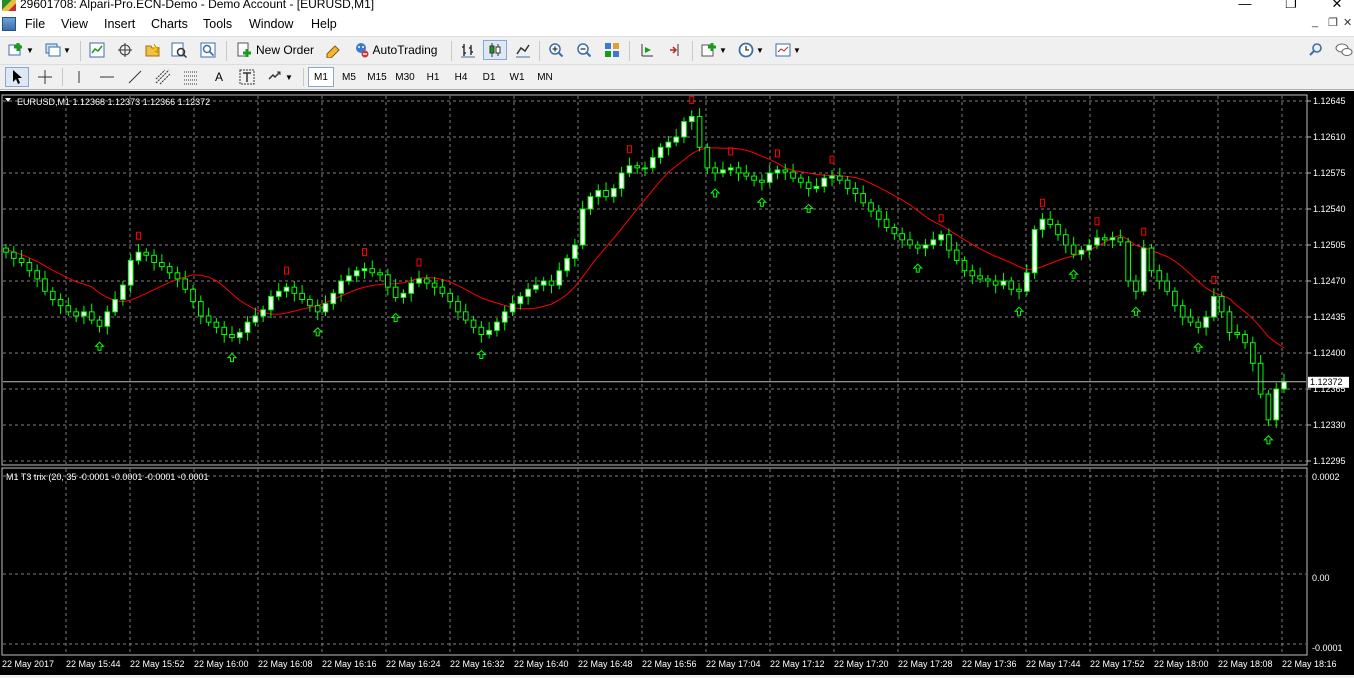 This screenshot has height=678, width=1354. Describe the element at coordinates (349, 77) in the screenshot. I see `timeframe-m5: M5` at that location.